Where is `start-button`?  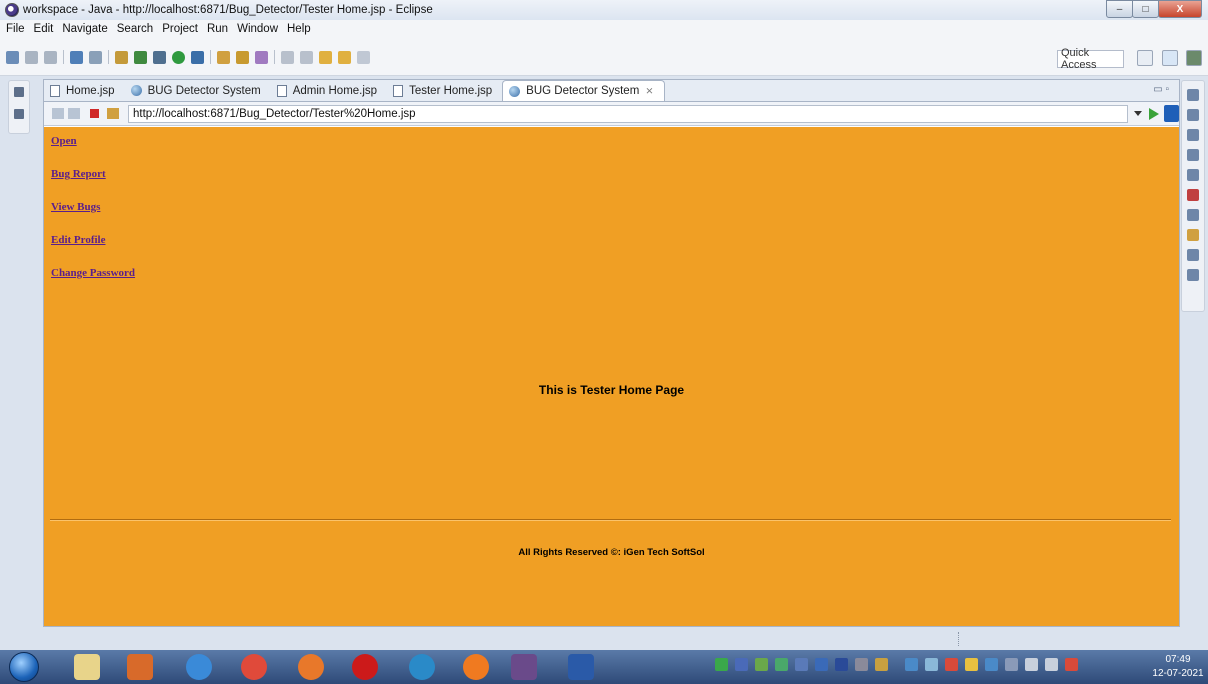 start-button is located at coordinates (24, 667).